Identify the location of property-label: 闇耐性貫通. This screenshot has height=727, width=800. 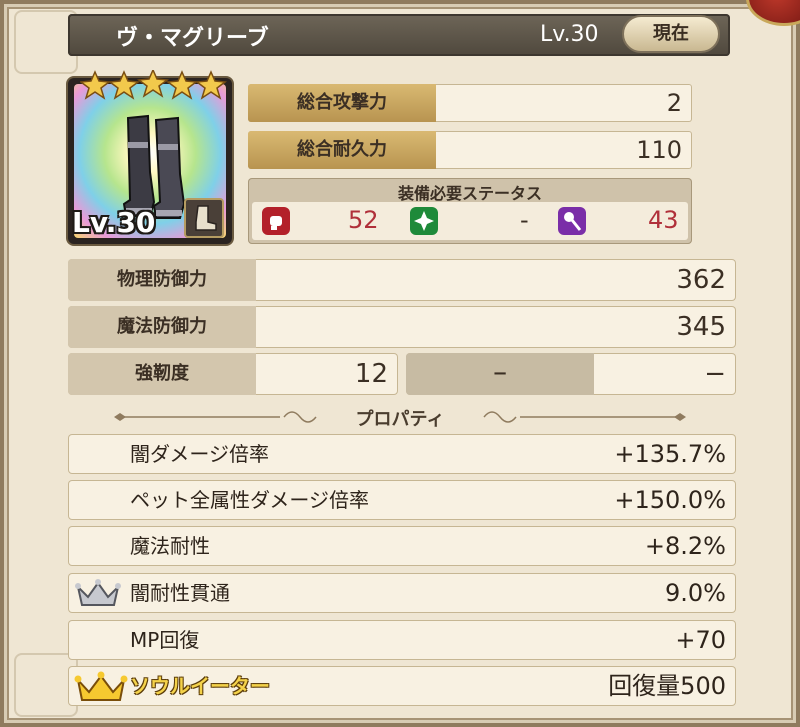
(180, 593).